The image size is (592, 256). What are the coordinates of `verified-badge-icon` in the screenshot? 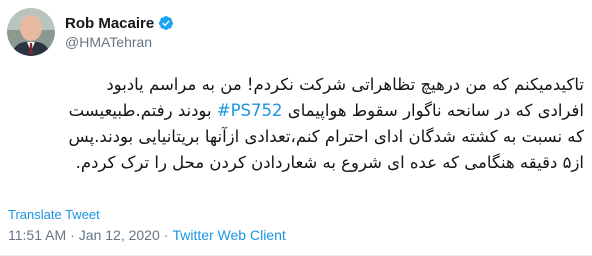 It's located at (166, 23).